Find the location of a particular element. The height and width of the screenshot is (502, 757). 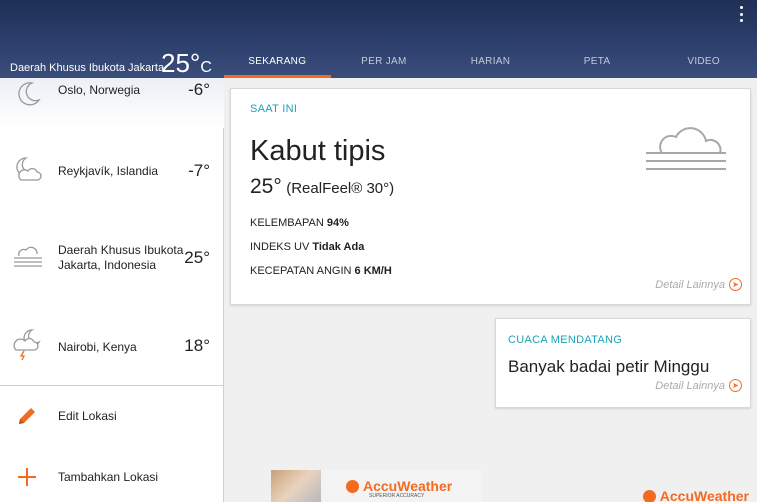

plus-icon is located at coordinates (27, 477).